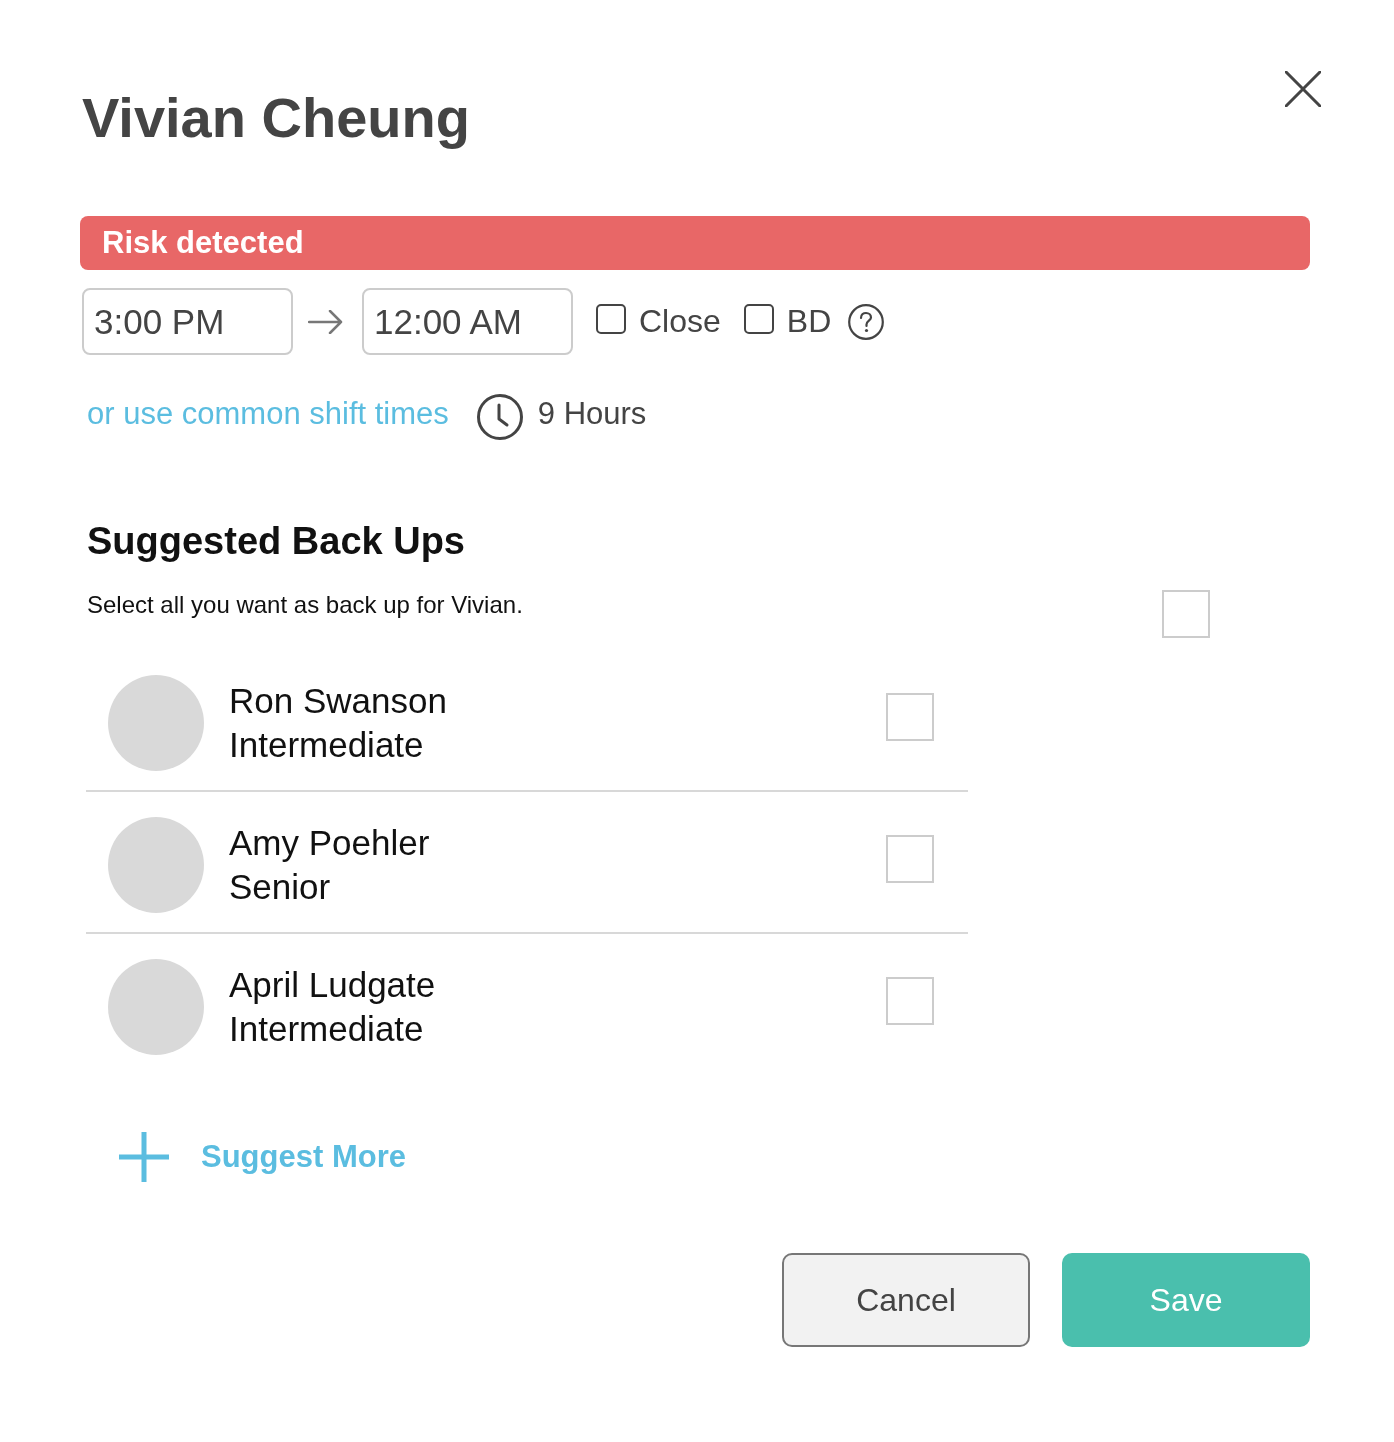  What do you see at coordinates (499, 417) in the screenshot?
I see `clock-icon` at bounding box center [499, 417].